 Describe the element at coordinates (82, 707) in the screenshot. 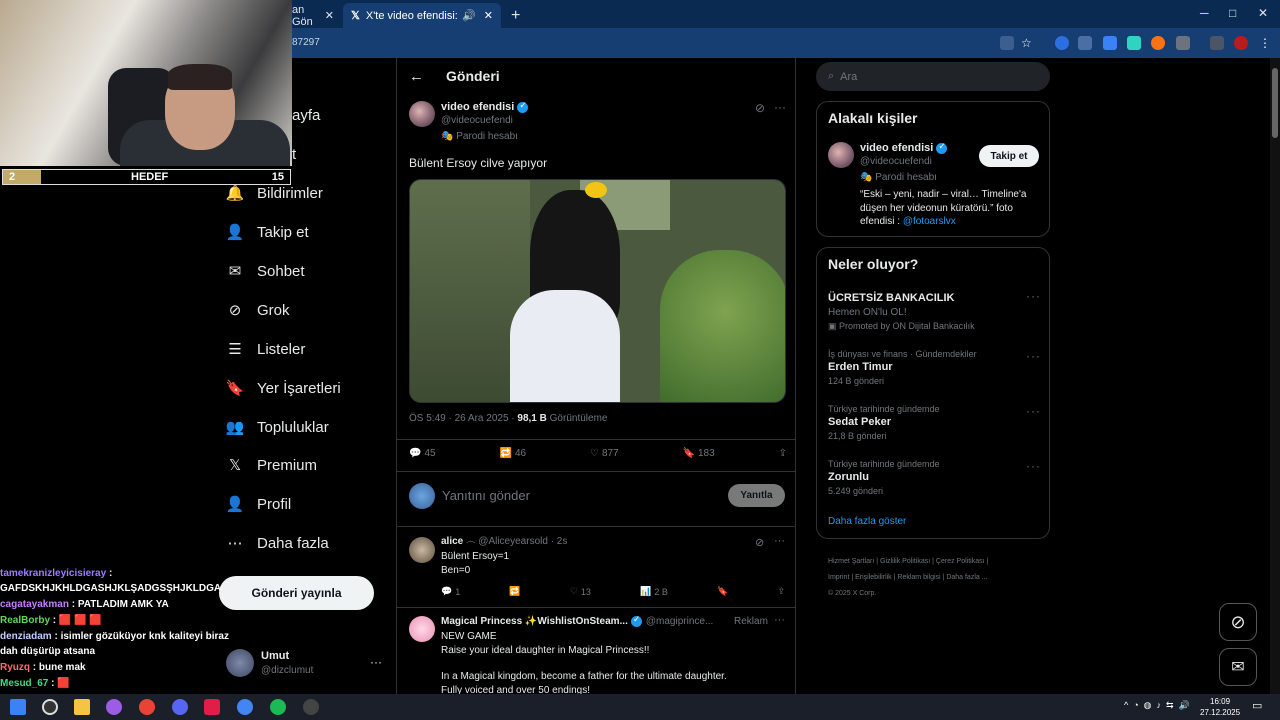

I see `file-explorer-icon` at that location.